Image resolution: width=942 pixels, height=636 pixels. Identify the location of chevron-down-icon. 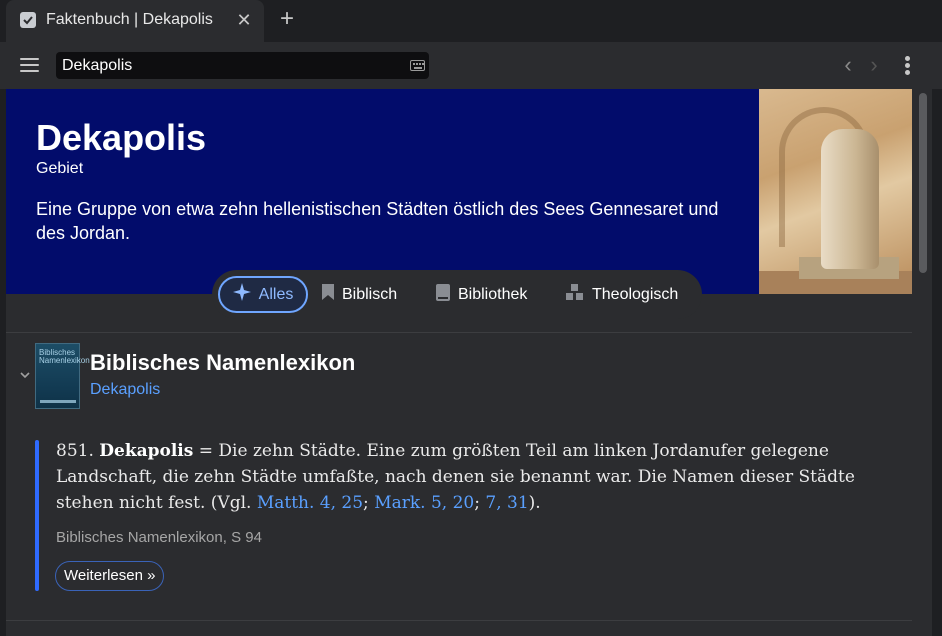
(26, 375).